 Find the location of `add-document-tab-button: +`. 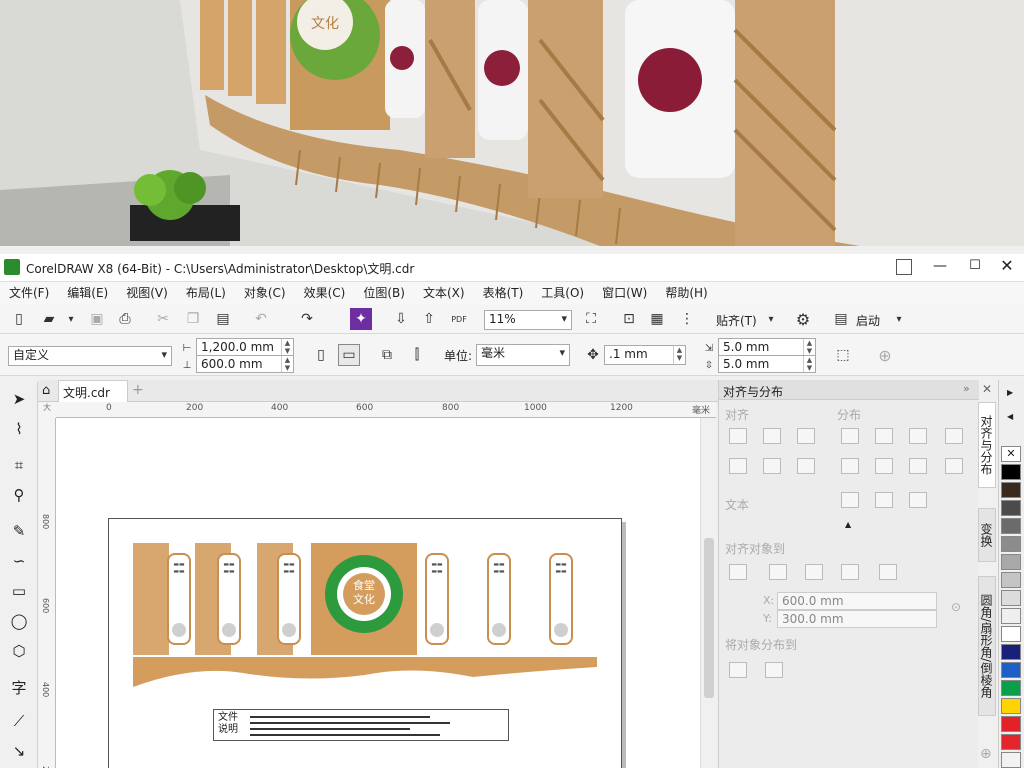

add-document-tab-button: + is located at coordinates (138, 390).